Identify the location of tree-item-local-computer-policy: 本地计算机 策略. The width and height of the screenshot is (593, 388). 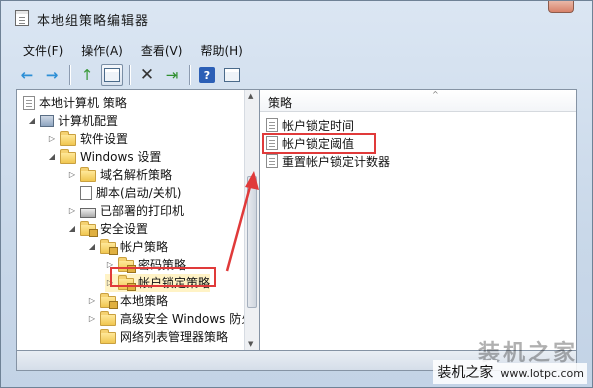
(75, 103).